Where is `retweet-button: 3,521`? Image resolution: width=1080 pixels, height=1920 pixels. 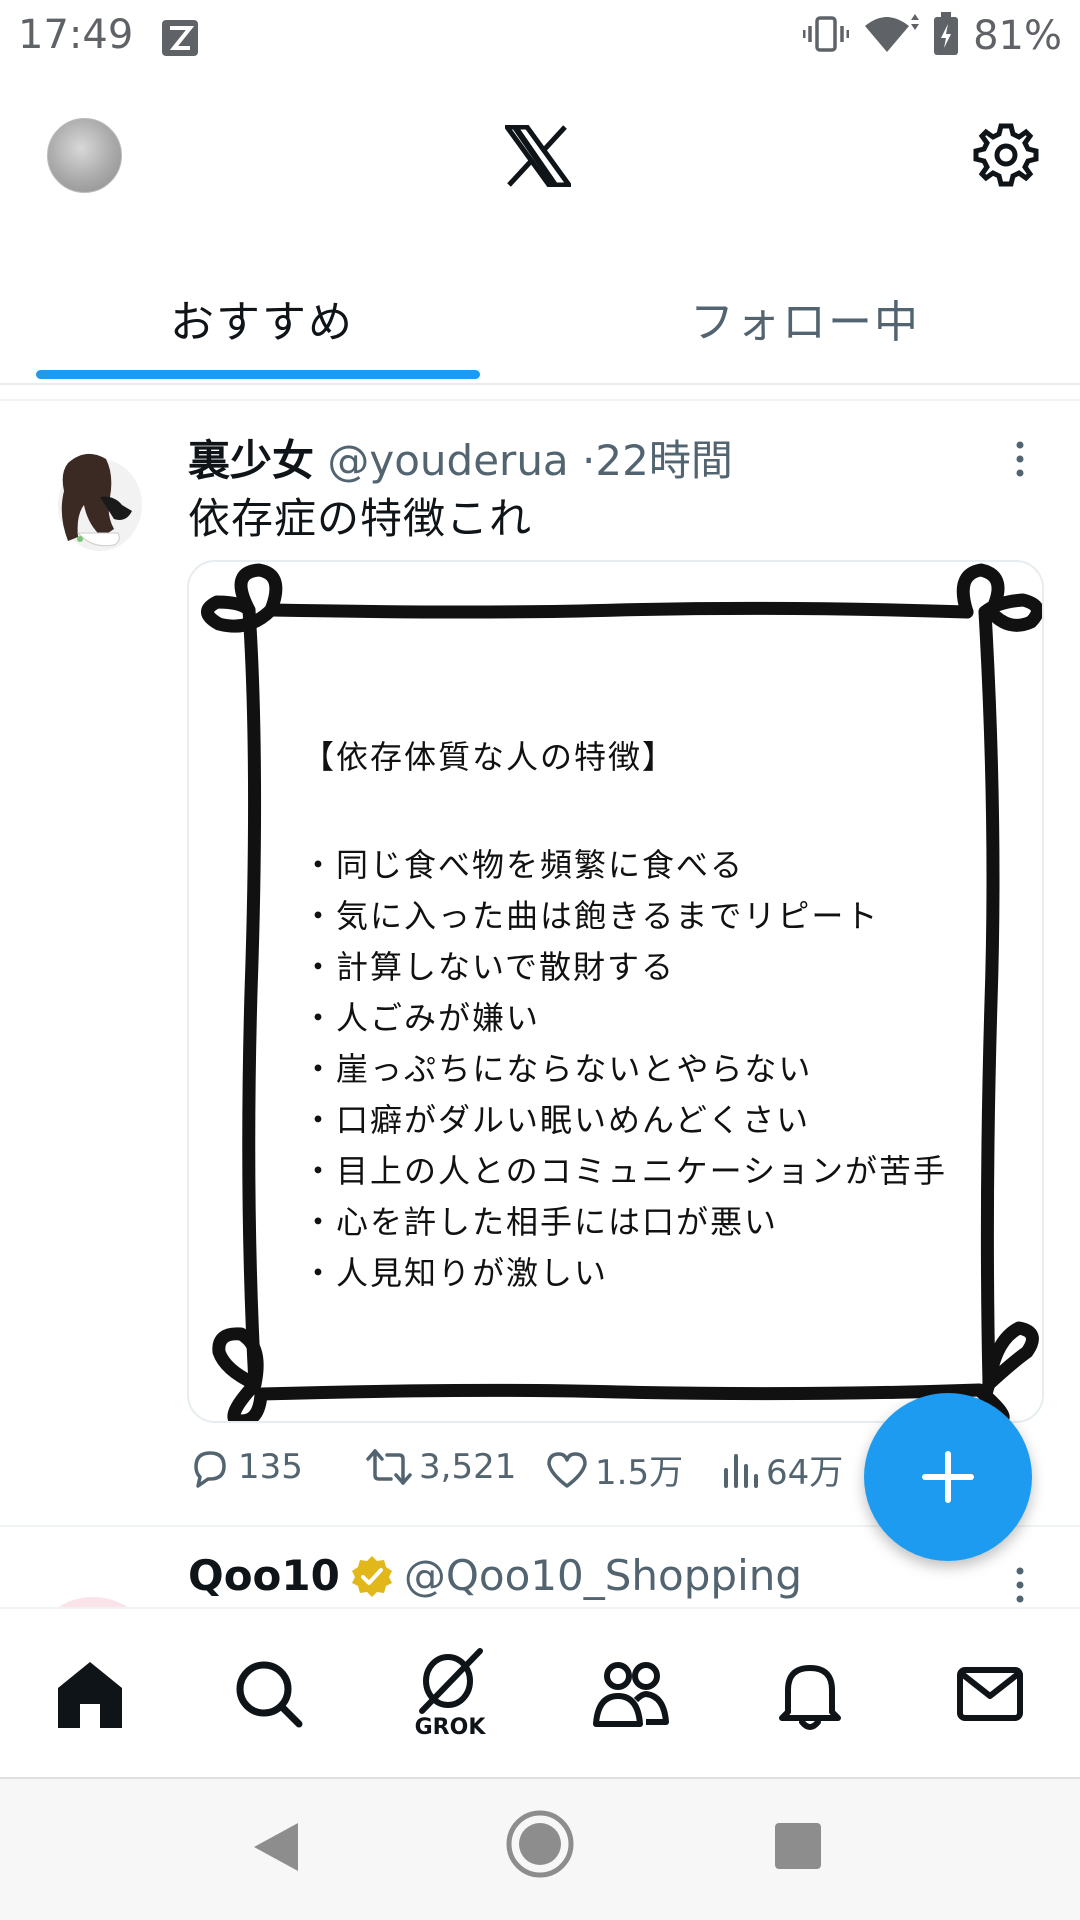 retweet-button: 3,521 is located at coordinates (440, 1467).